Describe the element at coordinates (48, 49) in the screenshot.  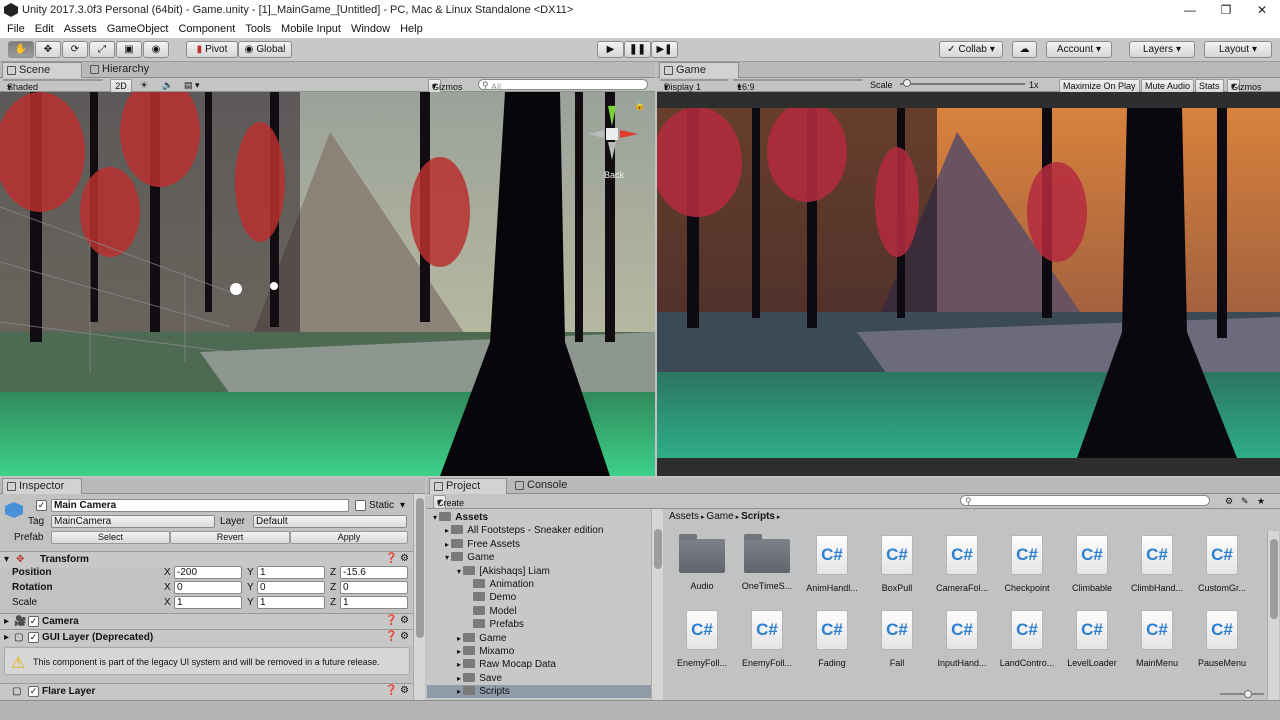
I see `move-tool-button: ✥` at that location.